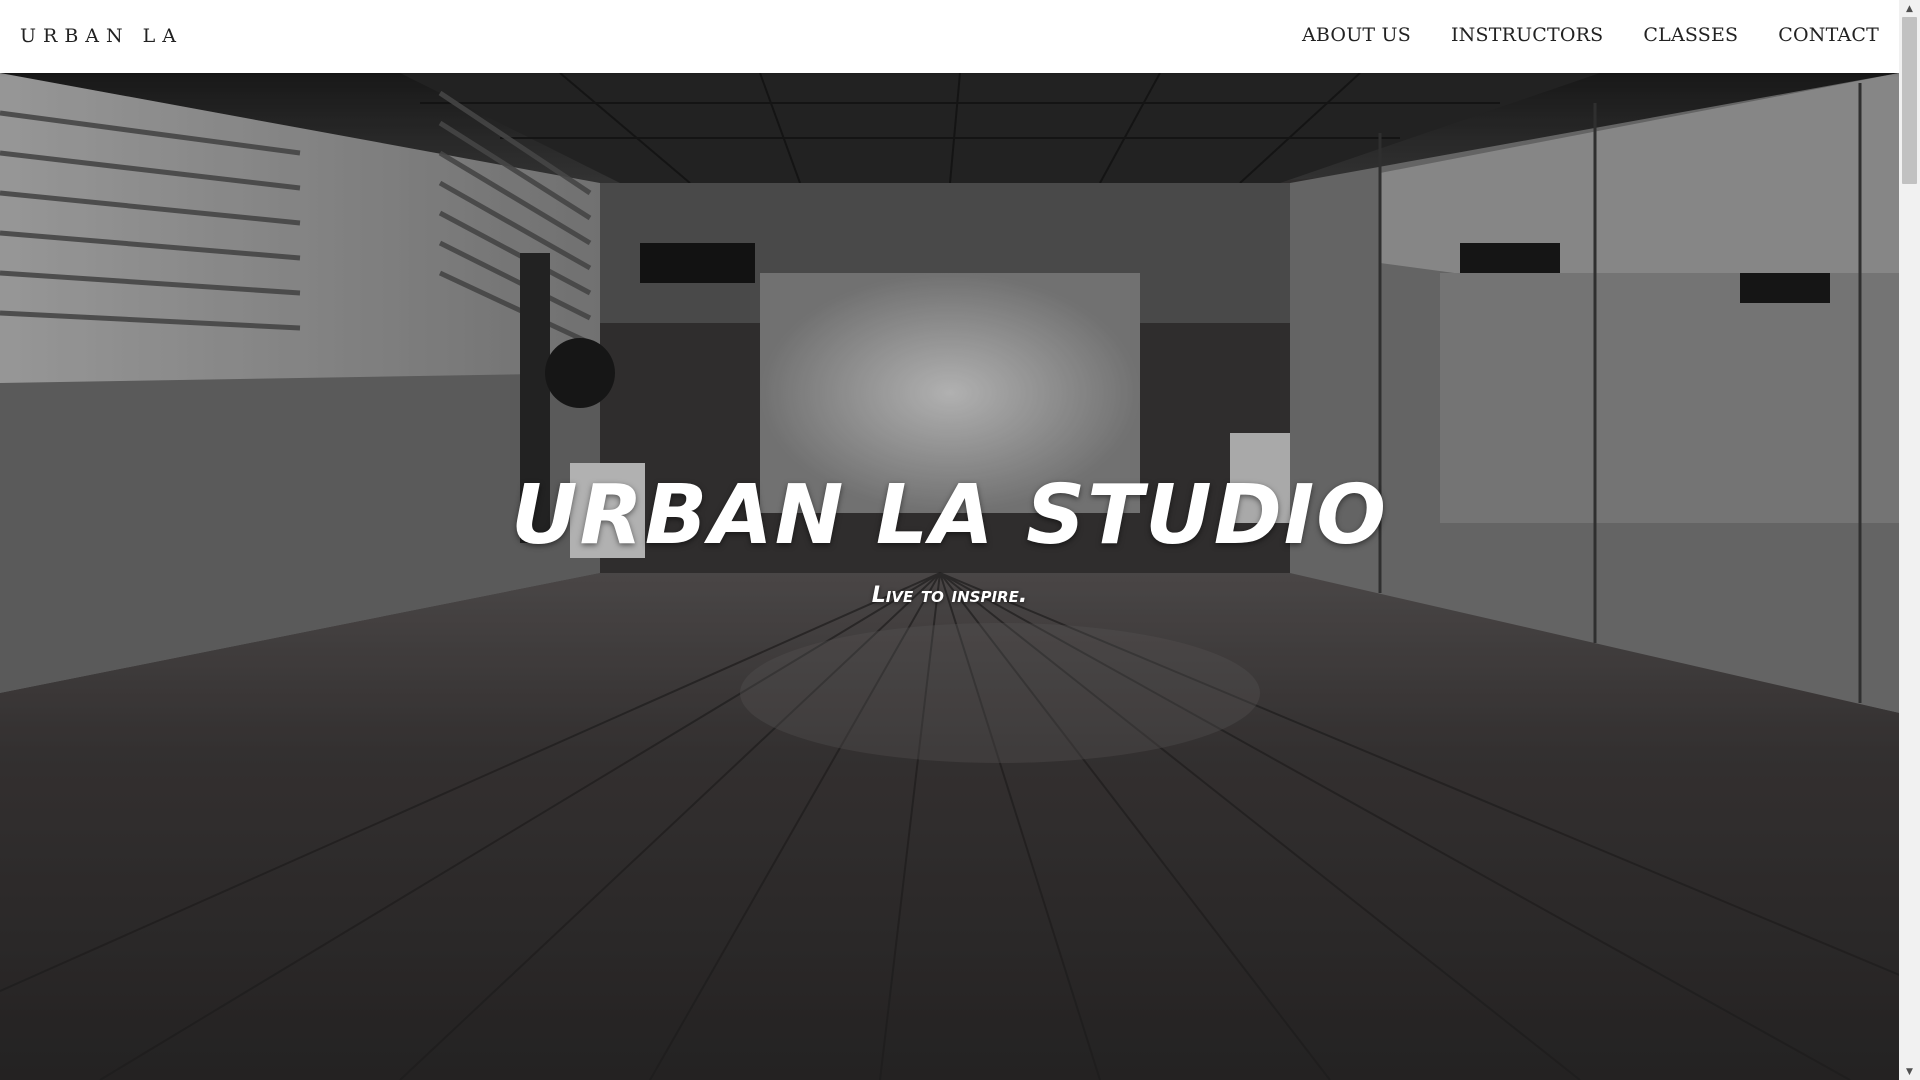 The height and width of the screenshot is (1080, 1920). I want to click on scroll-down-icon: ▼, so click(1909, 1071).